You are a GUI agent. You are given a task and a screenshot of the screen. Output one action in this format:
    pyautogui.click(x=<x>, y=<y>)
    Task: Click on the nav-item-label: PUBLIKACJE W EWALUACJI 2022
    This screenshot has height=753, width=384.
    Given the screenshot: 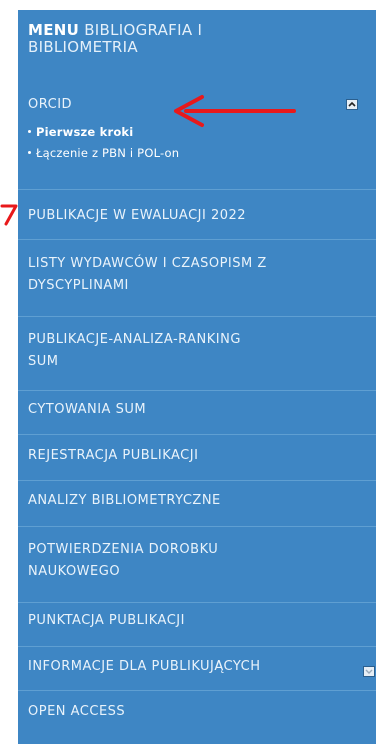 What is the action you would take?
    pyautogui.click(x=137, y=215)
    